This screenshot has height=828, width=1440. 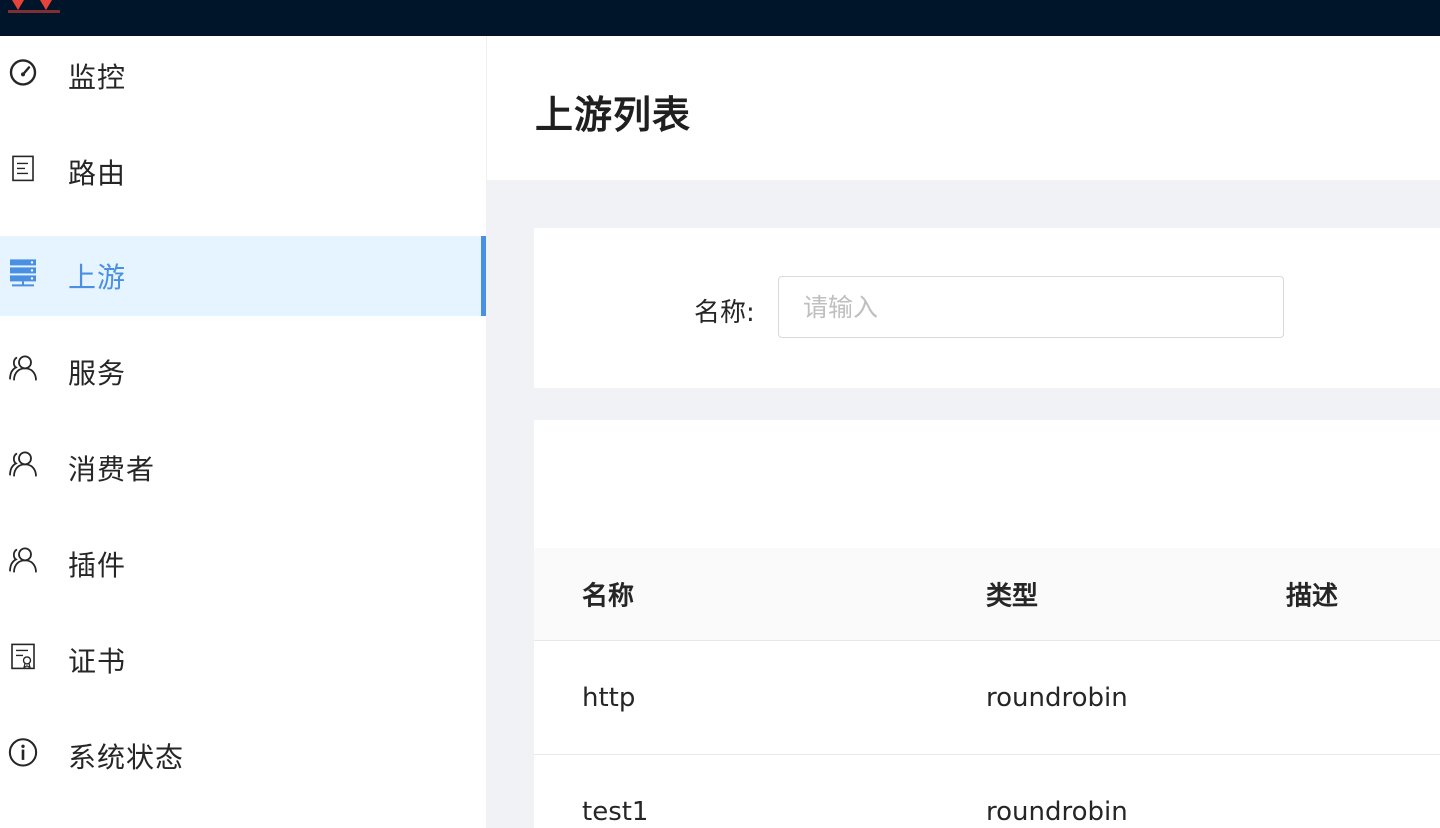 I want to click on sidebar-item-dashboard: 监控, so click(x=243, y=76).